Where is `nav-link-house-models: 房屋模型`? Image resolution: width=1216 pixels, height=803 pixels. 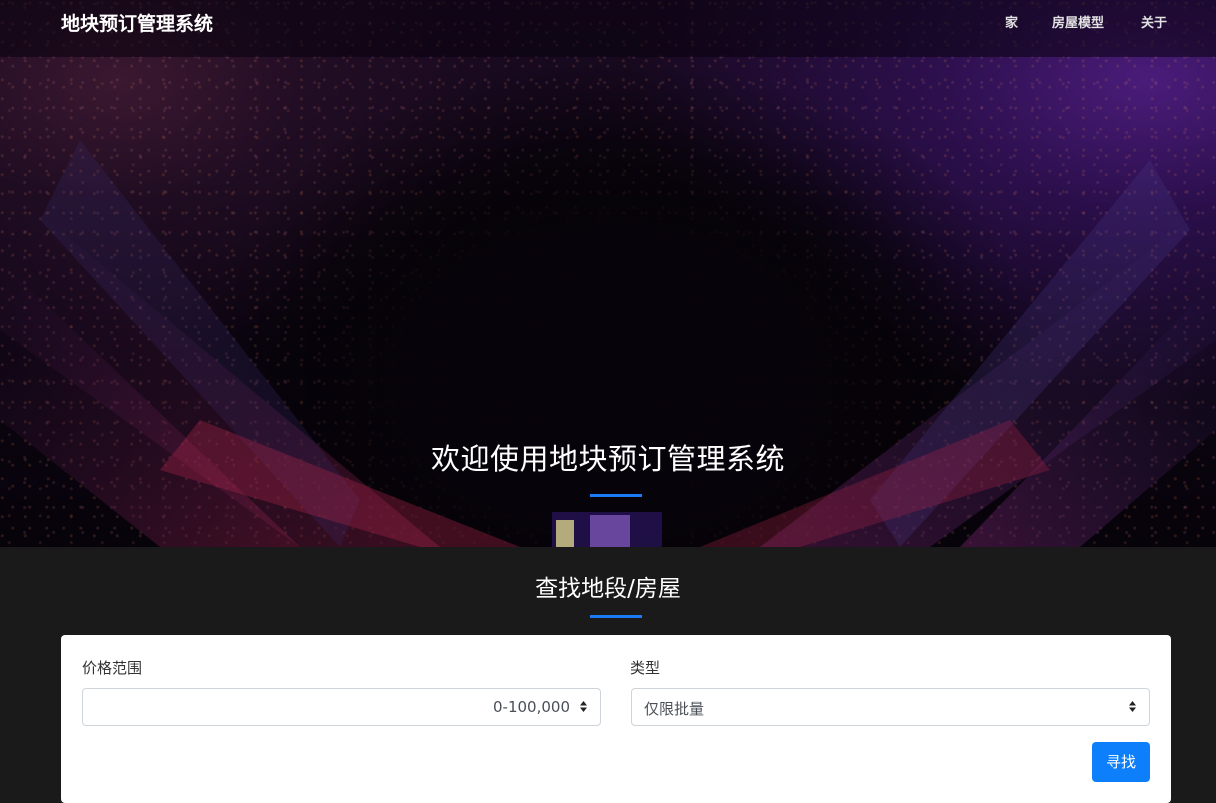 nav-link-house-models: 房屋模型 is located at coordinates (1078, 21).